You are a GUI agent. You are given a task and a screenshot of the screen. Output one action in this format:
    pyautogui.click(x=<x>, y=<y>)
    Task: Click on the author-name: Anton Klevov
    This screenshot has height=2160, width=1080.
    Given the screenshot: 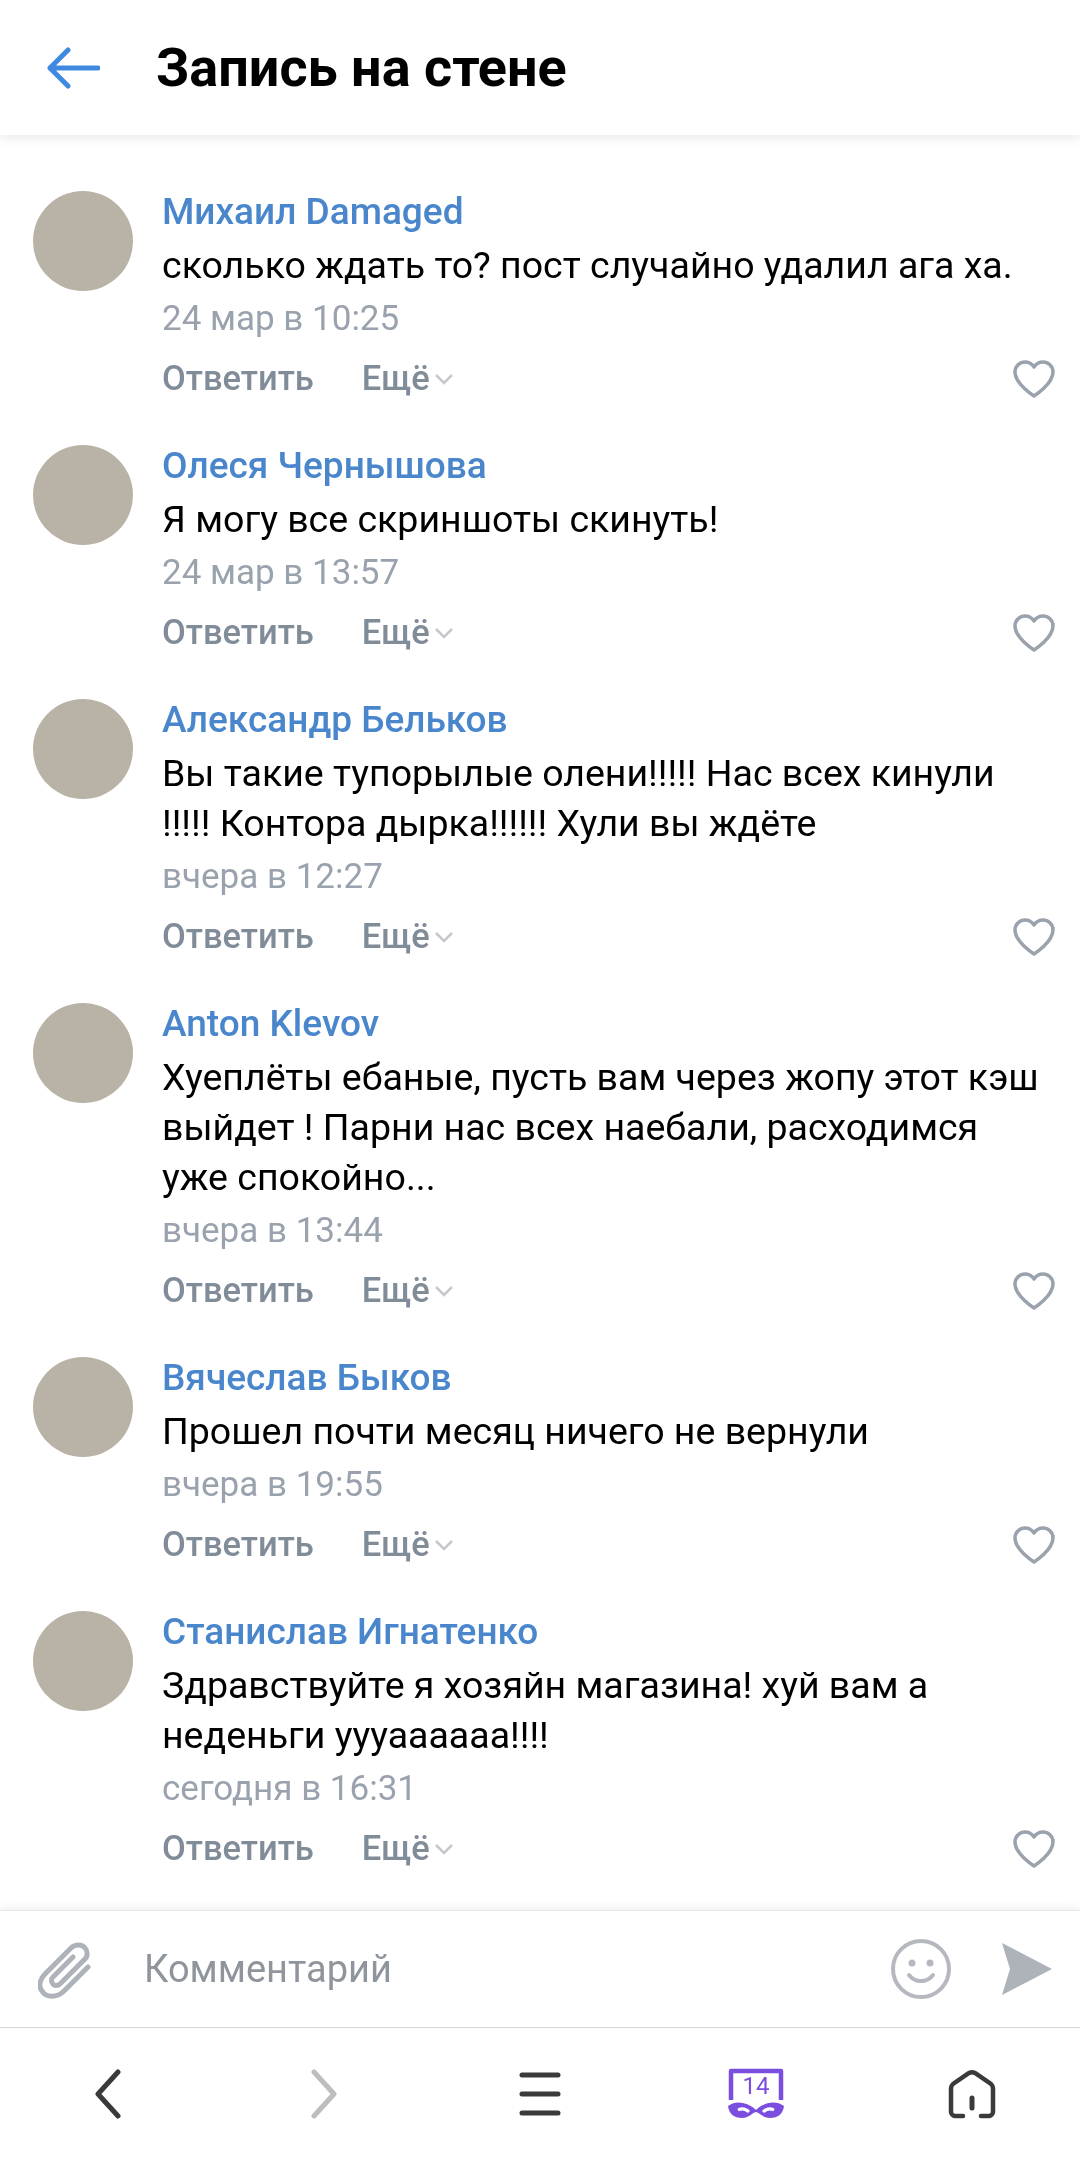 What is the action you would take?
    pyautogui.click(x=271, y=1024)
    